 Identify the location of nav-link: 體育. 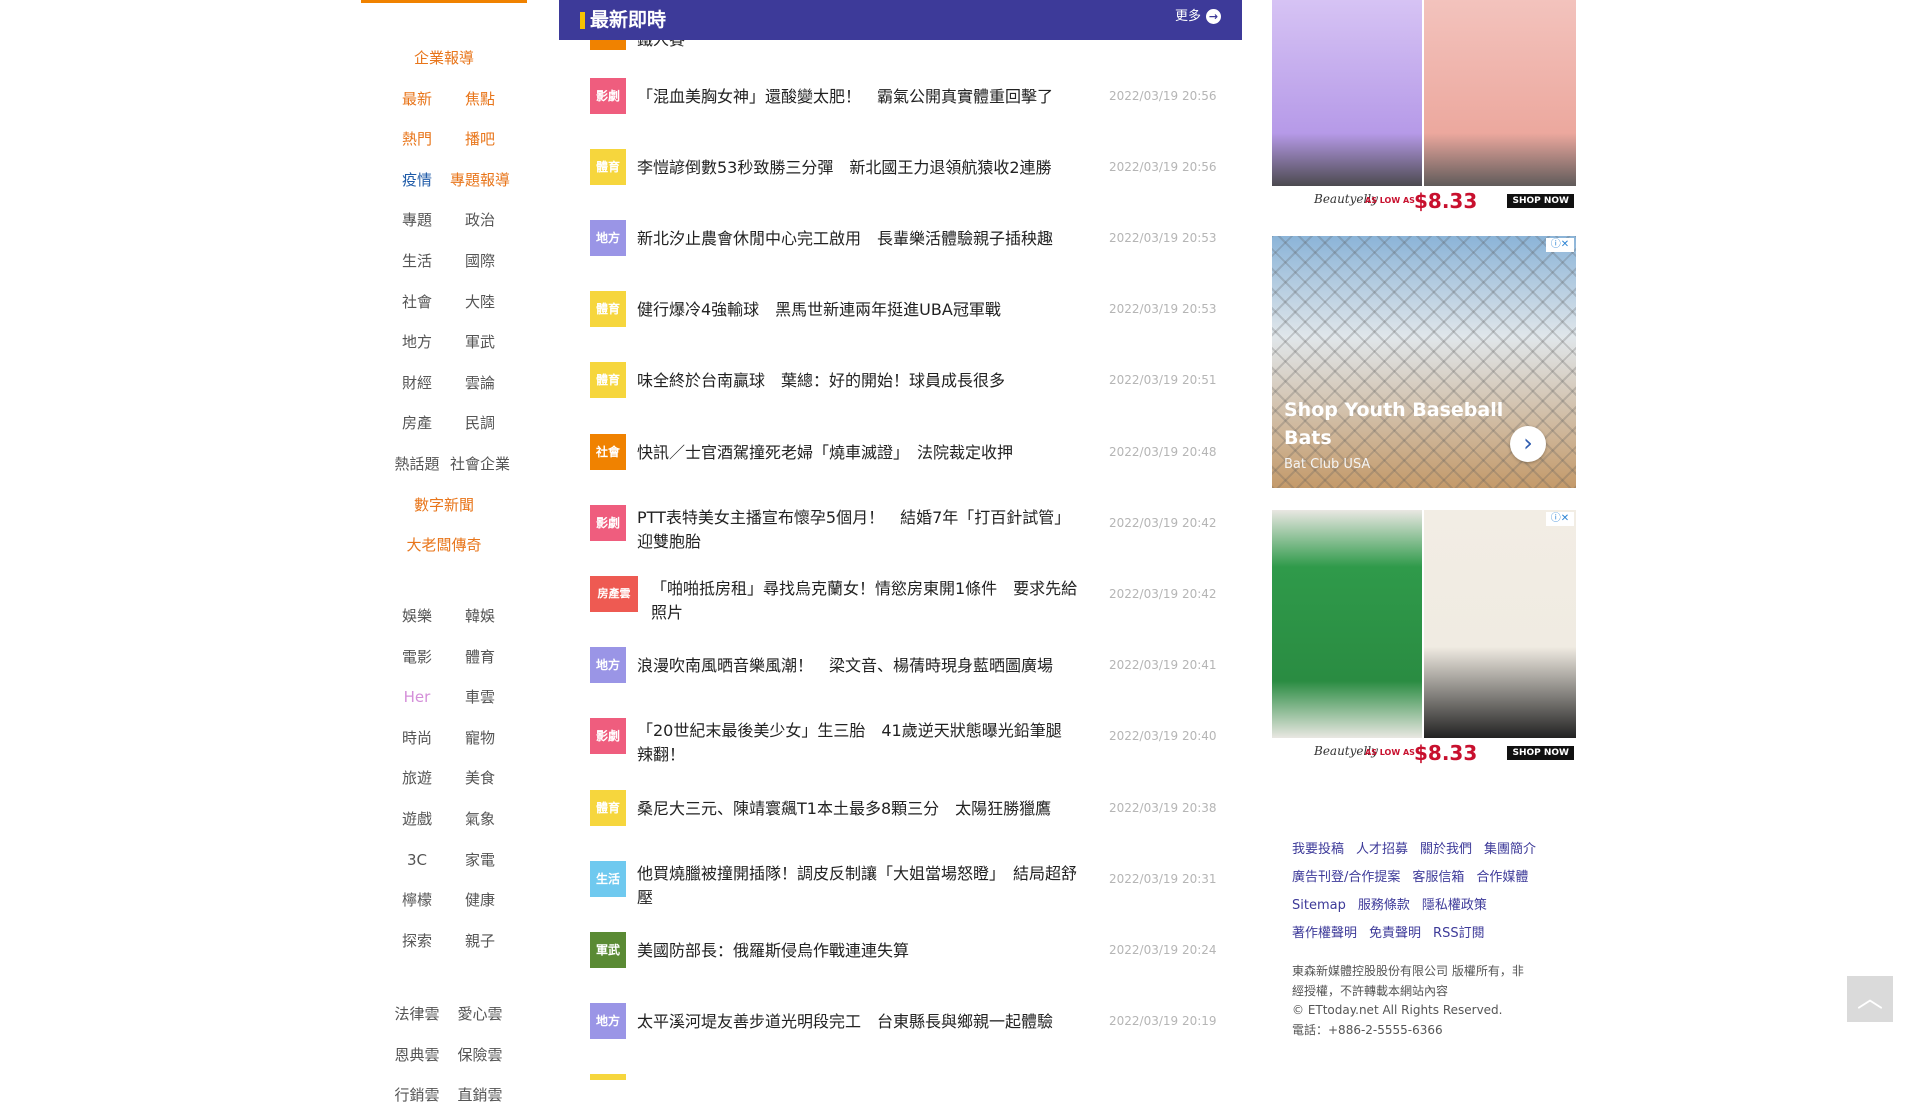
(480, 657).